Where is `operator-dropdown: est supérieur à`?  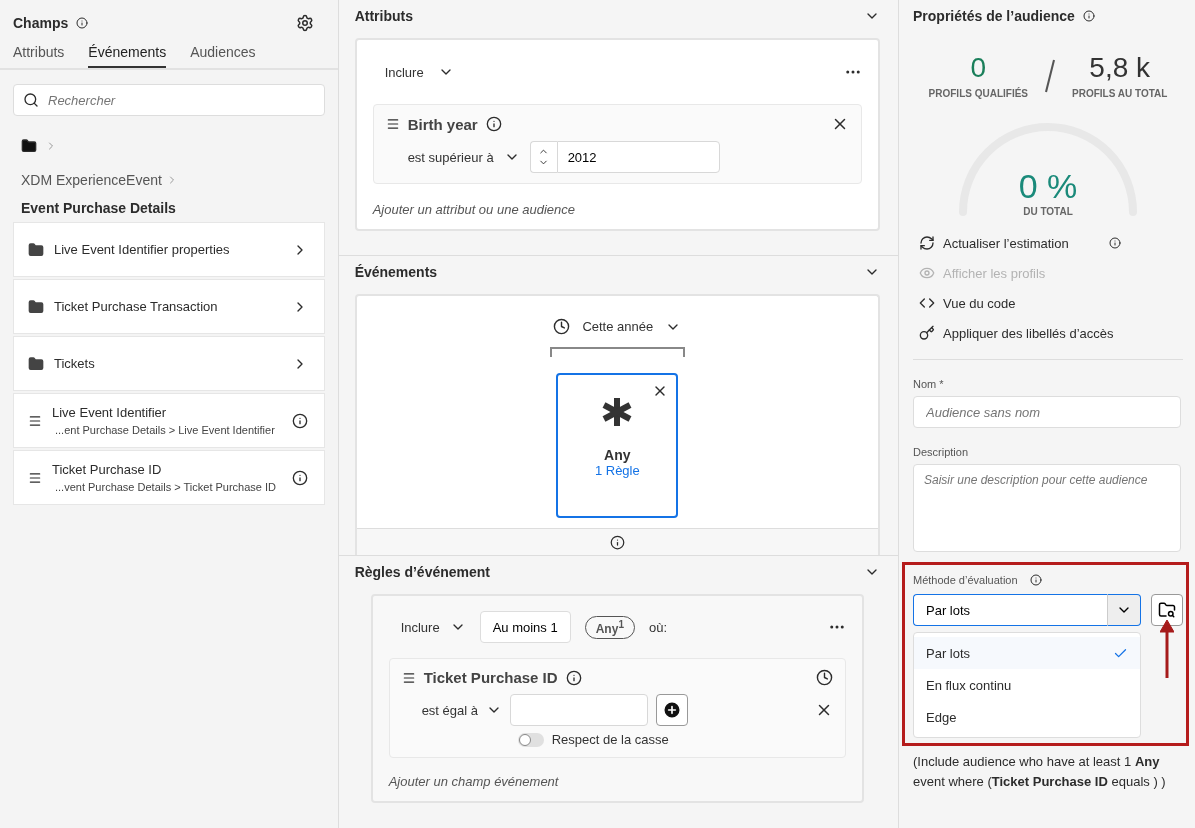
operator-dropdown: est supérieur à is located at coordinates (450, 157).